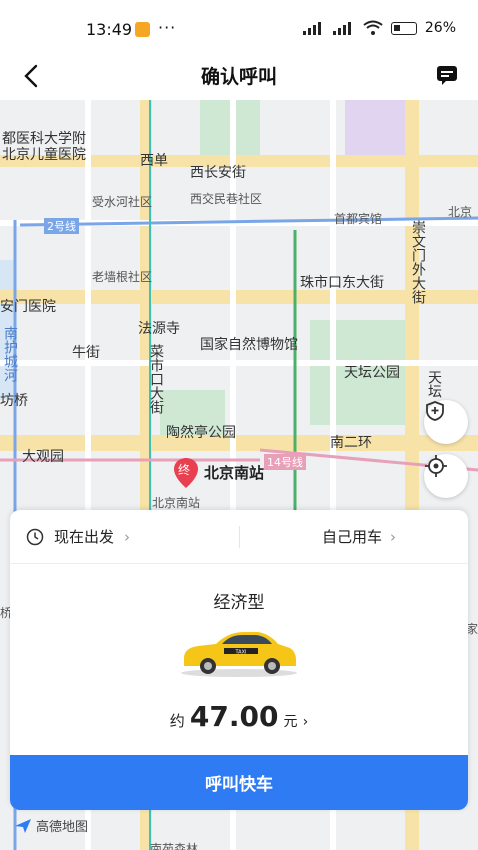 This screenshot has width=478, height=850. What do you see at coordinates (176, 503) in the screenshot?
I see `map-label-bjsouth-sub: 北京南站` at bounding box center [176, 503].